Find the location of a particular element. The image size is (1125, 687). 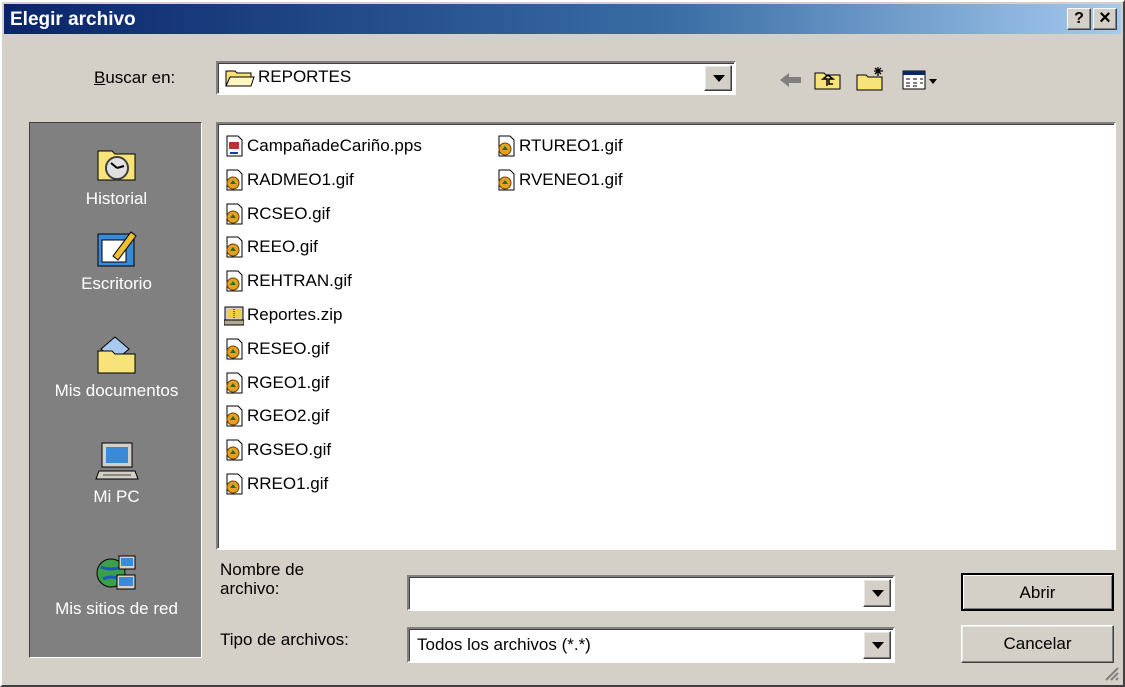

file-item: RCSEO.gif is located at coordinates (277, 214).